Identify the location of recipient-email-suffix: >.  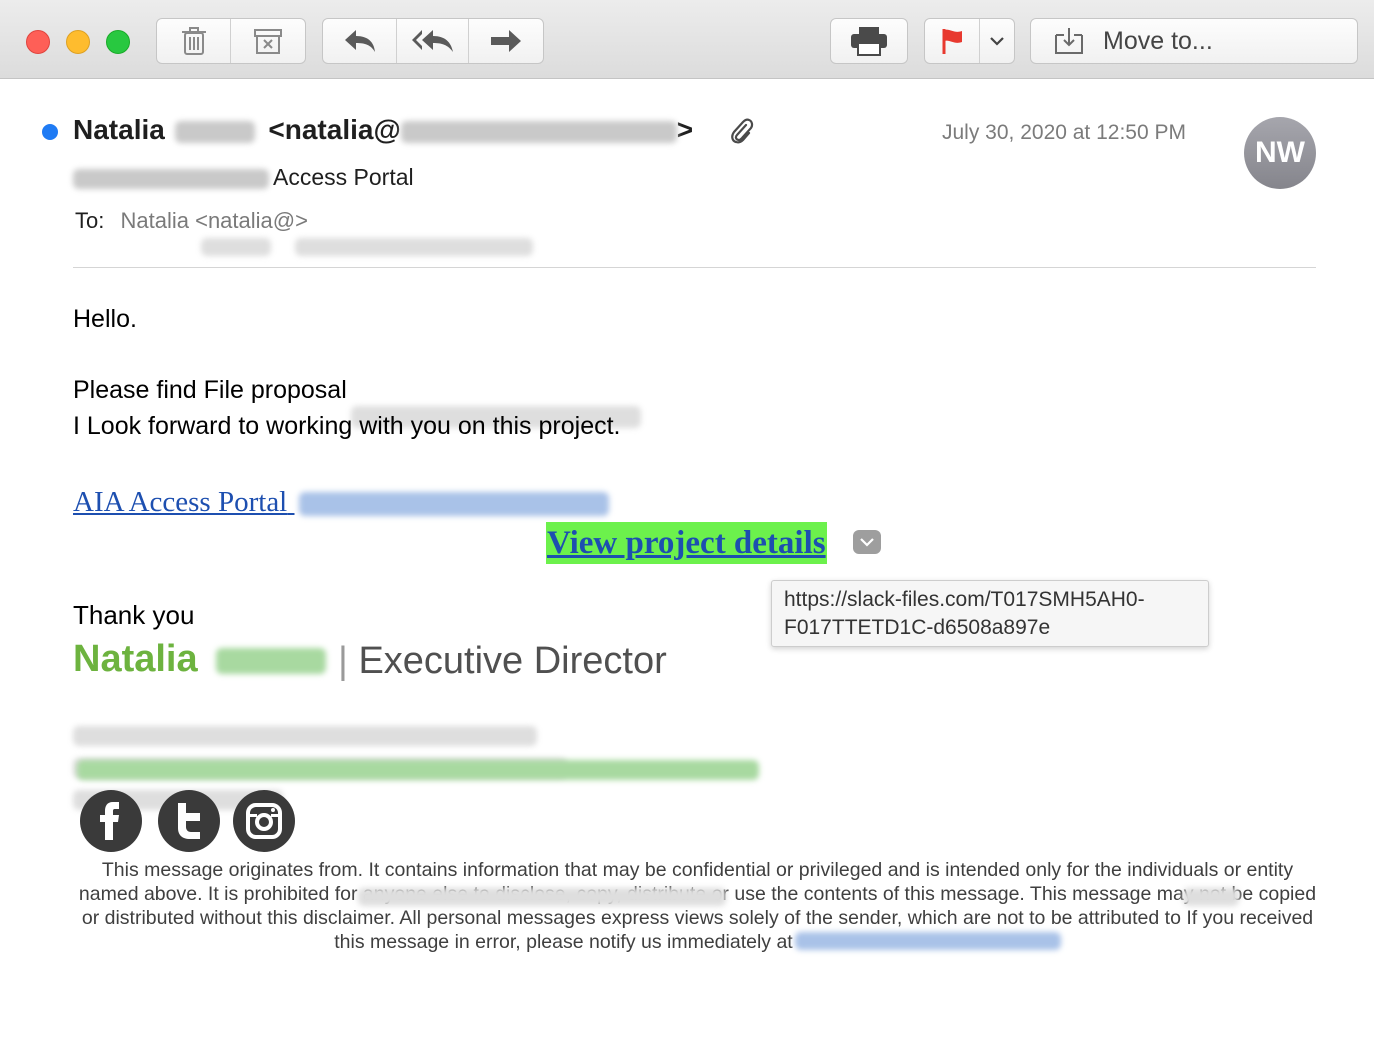
(301, 220).